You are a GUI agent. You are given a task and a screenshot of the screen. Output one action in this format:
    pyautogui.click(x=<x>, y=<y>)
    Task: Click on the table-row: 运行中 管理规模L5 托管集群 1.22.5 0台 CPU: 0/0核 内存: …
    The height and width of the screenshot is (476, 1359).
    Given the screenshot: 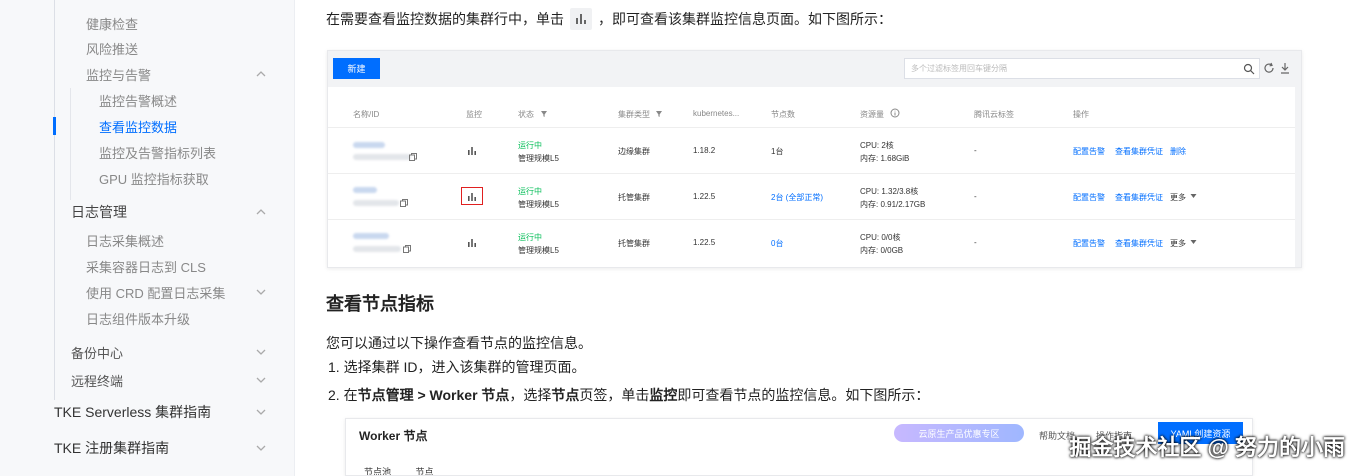 What is the action you would take?
    pyautogui.click(x=811, y=243)
    